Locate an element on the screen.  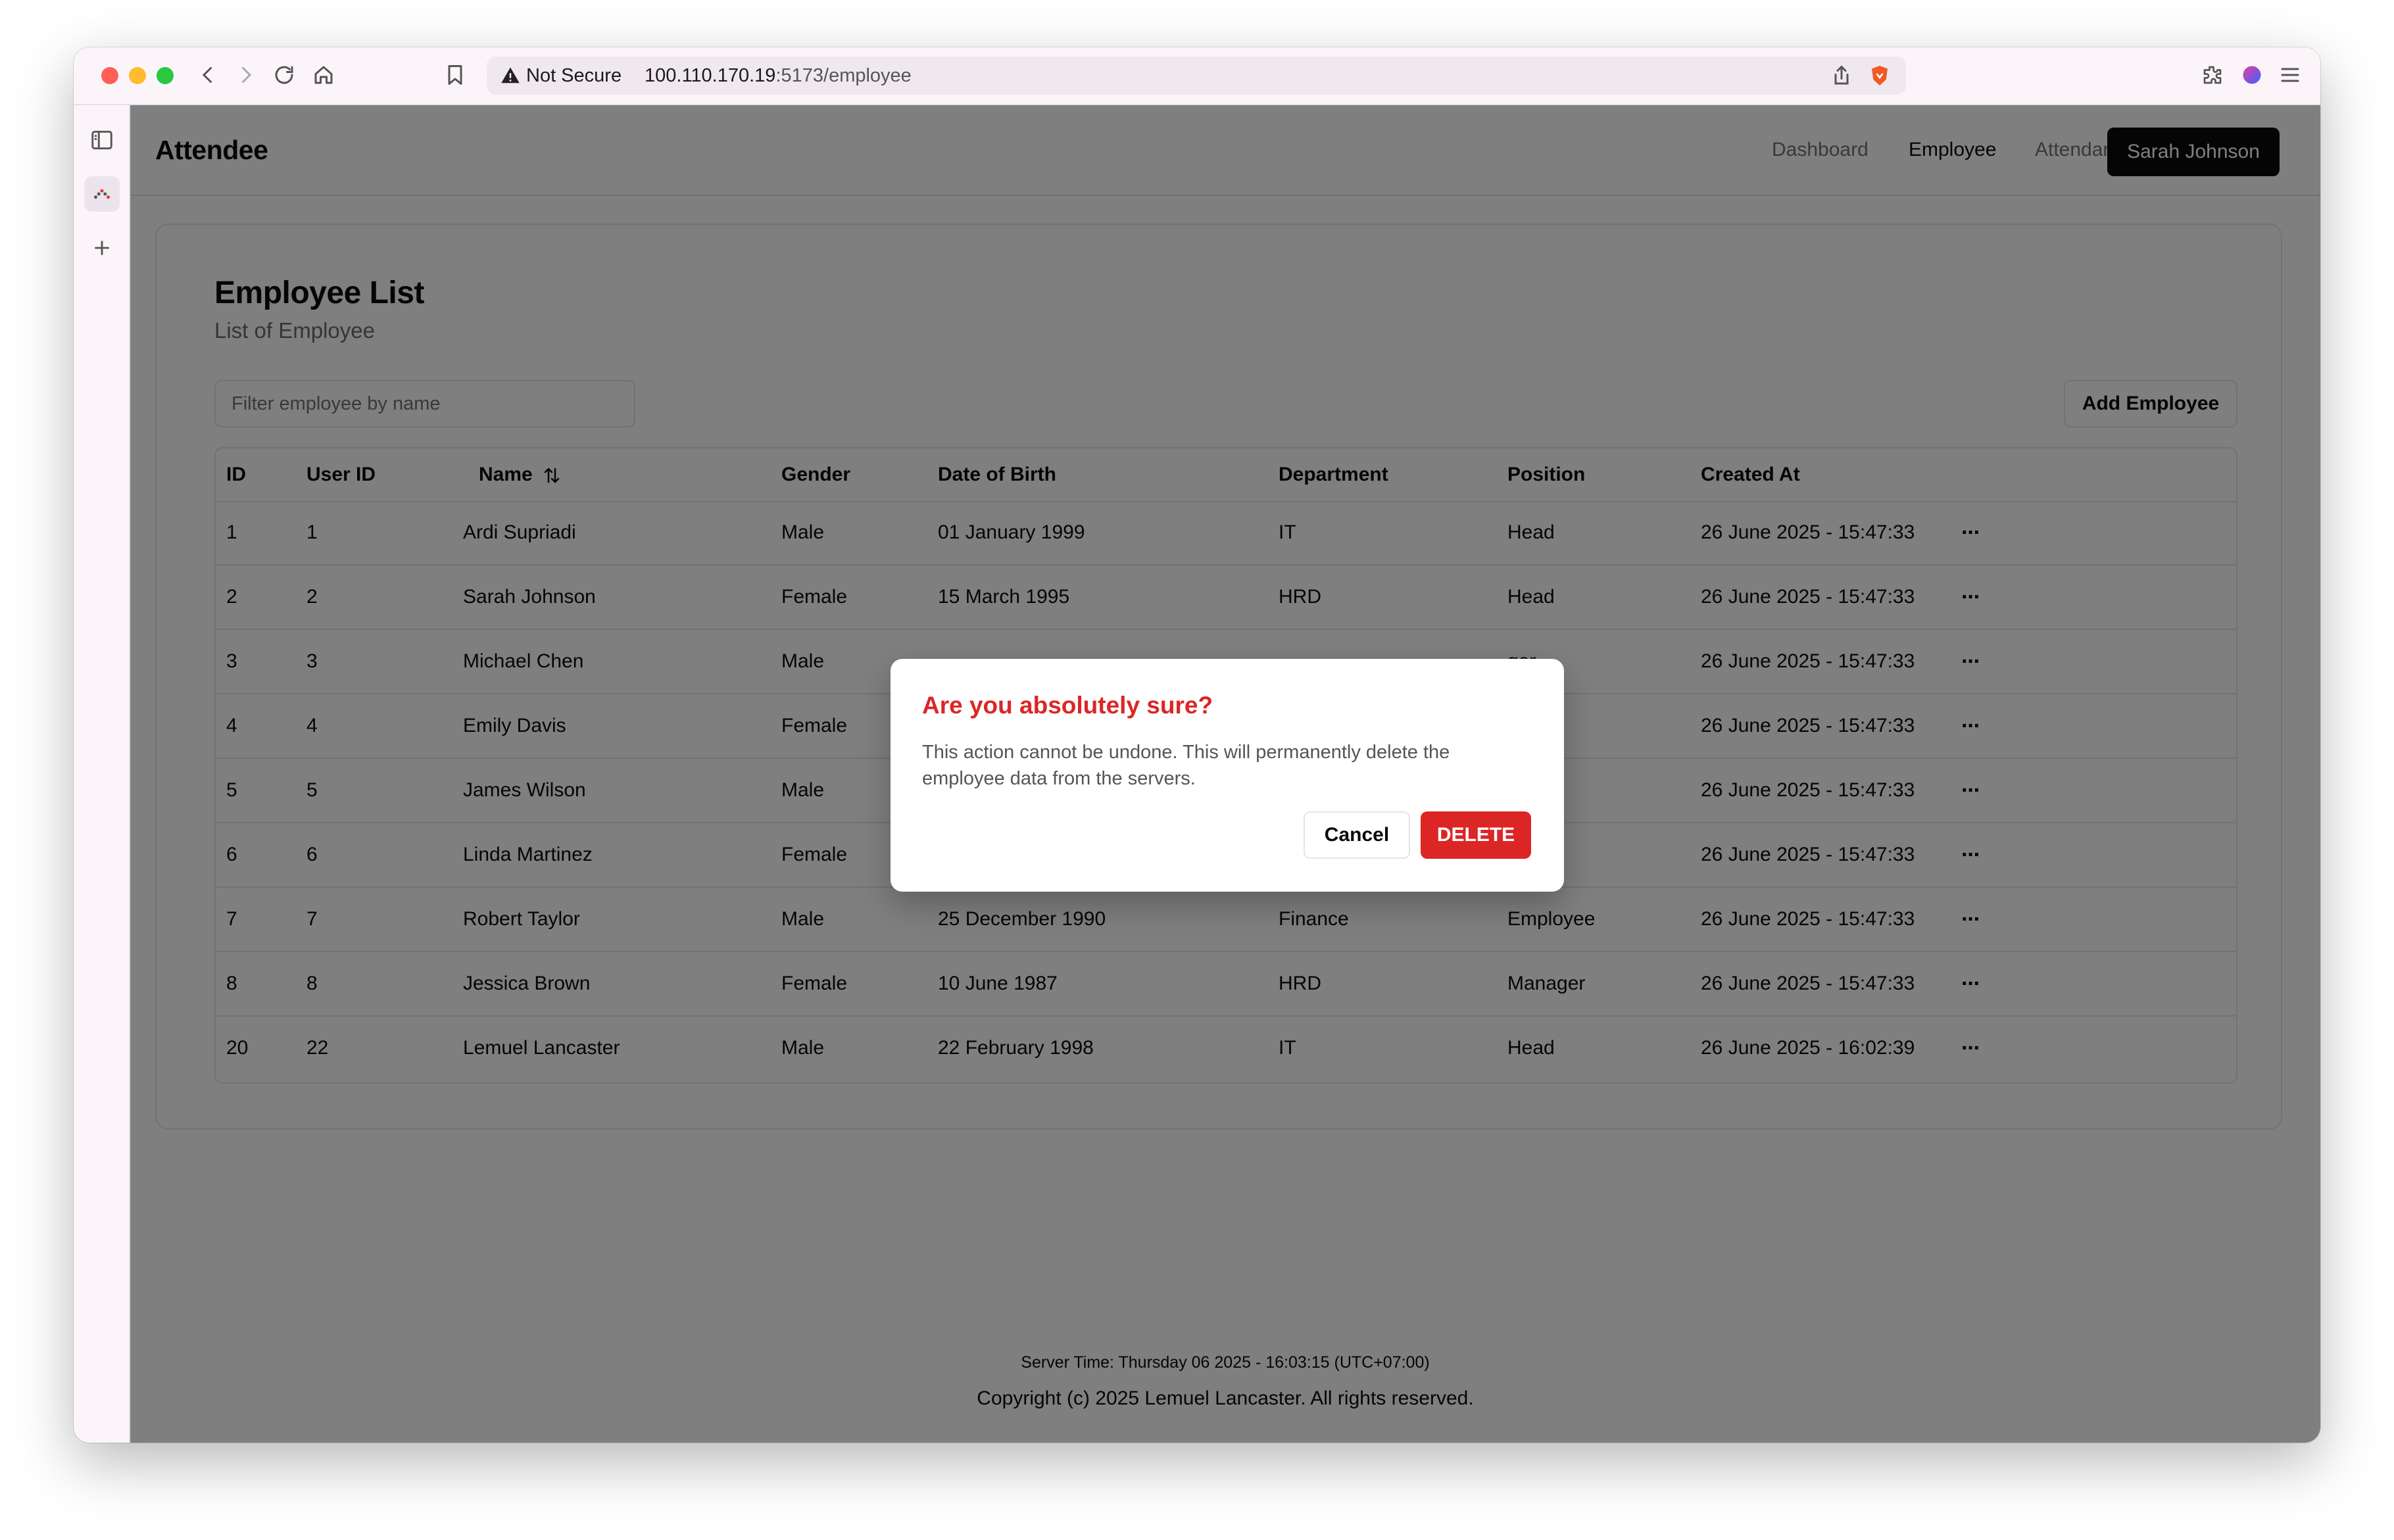
share-icon is located at coordinates (1841, 75).